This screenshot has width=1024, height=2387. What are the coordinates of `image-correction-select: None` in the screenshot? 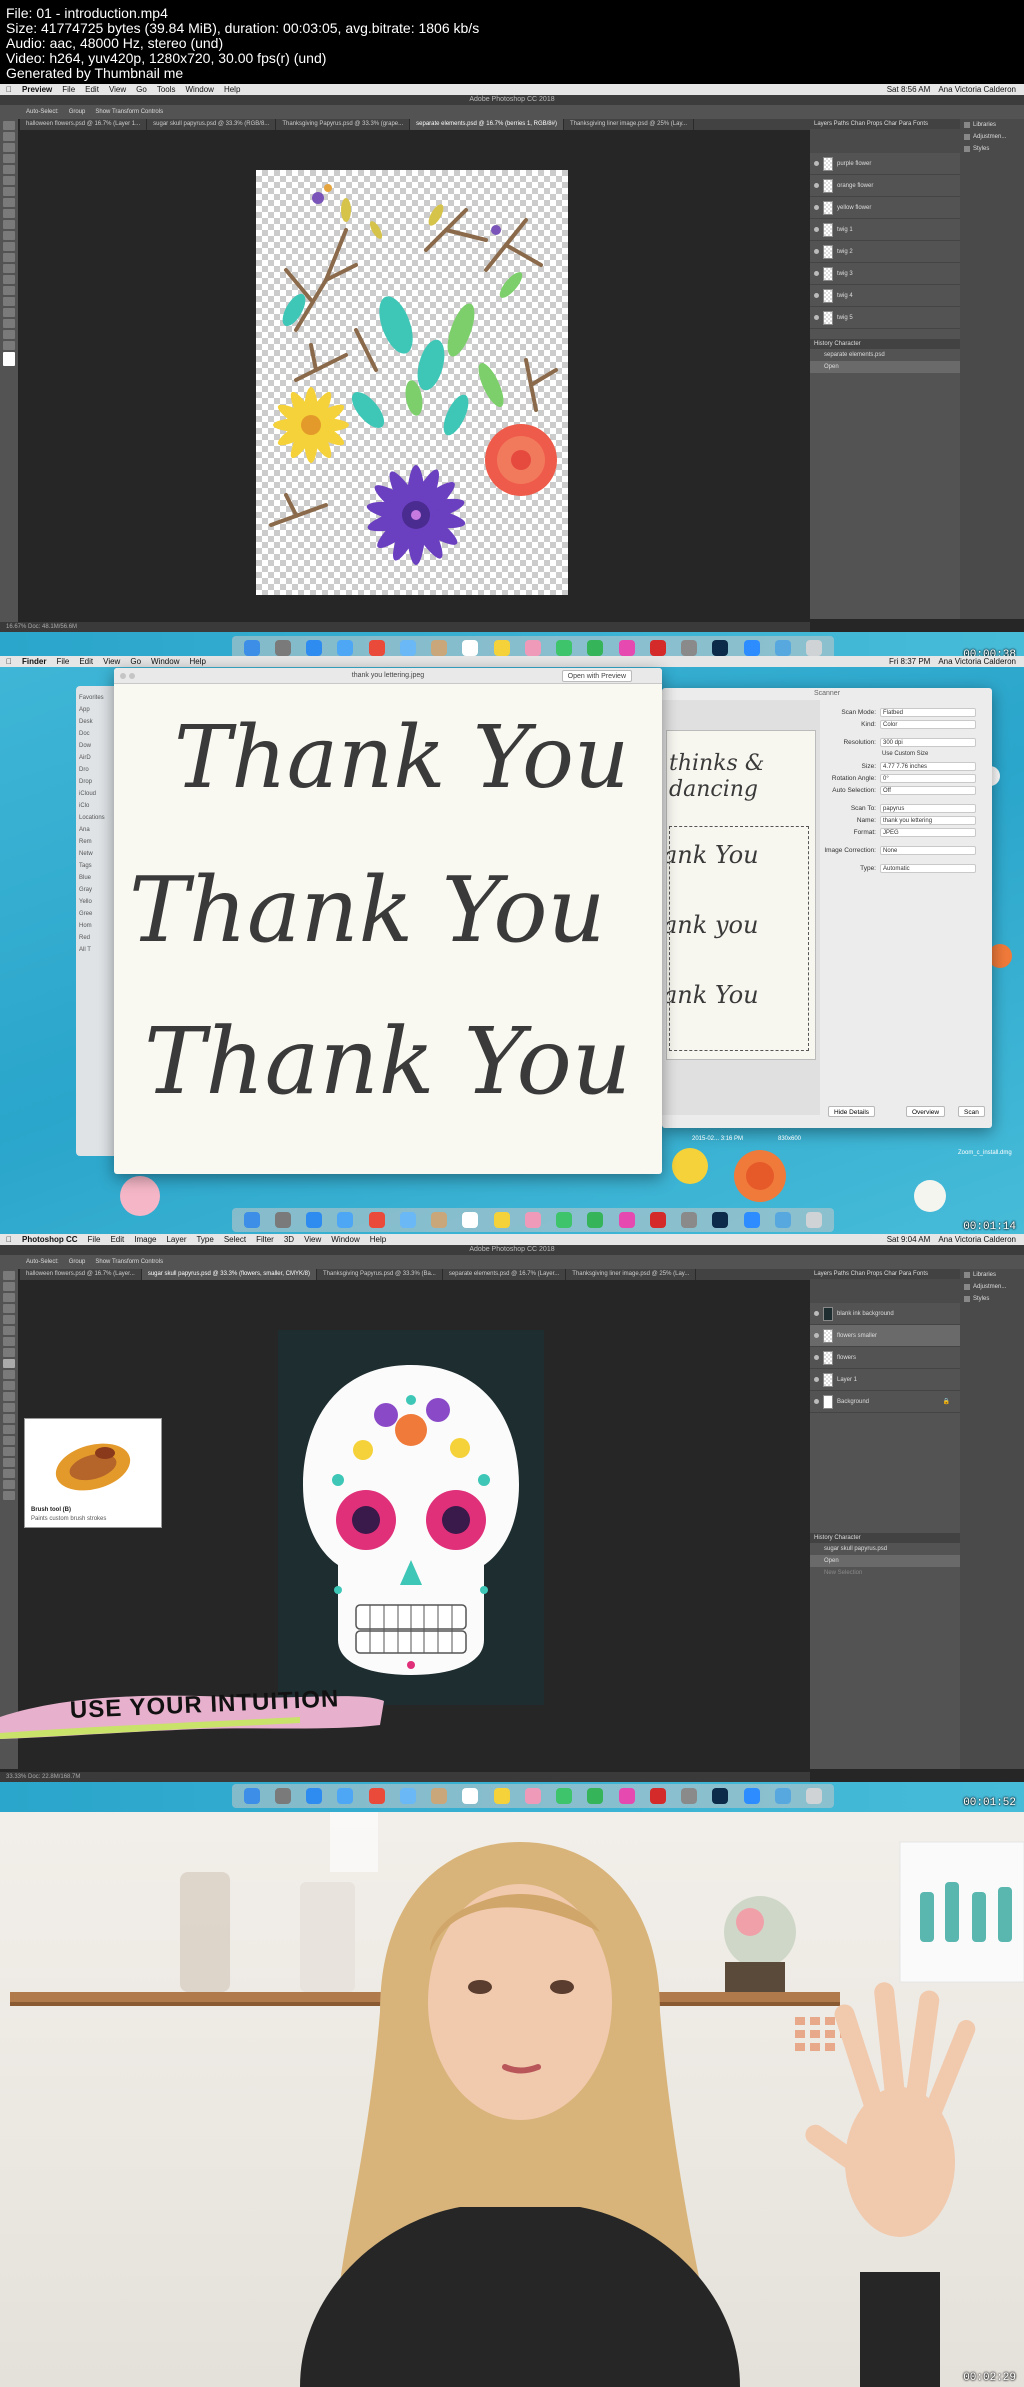 It's located at (928, 850).